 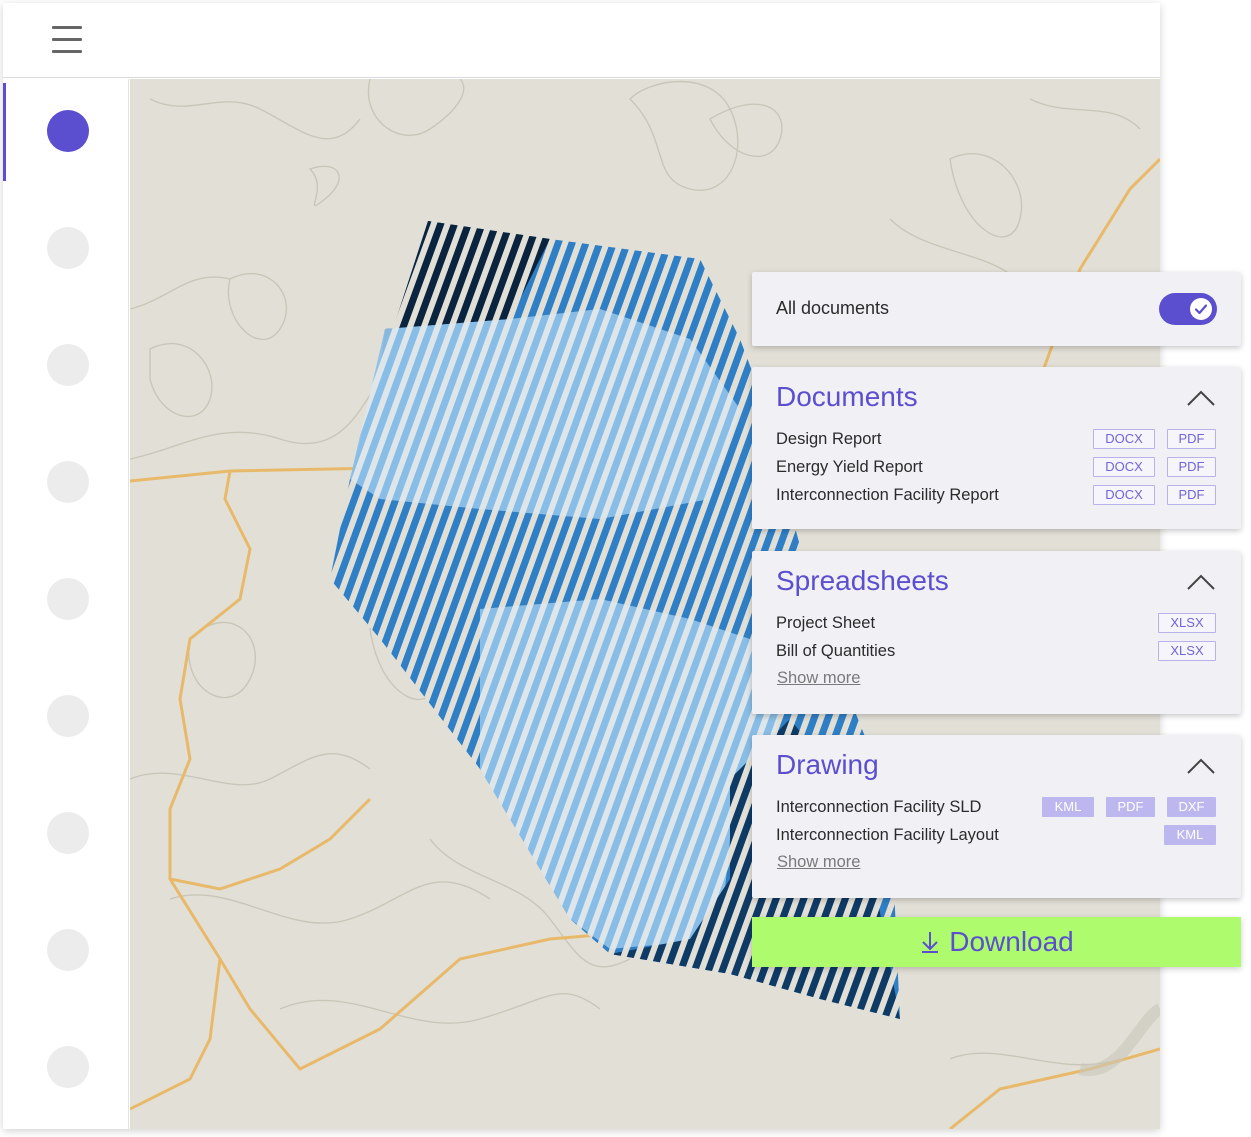 What do you see at coordinates (996, 625) in the screenshot?
I see `spreadsheet-row: Project Sheet XLSX` at bounding box center [996, 625].